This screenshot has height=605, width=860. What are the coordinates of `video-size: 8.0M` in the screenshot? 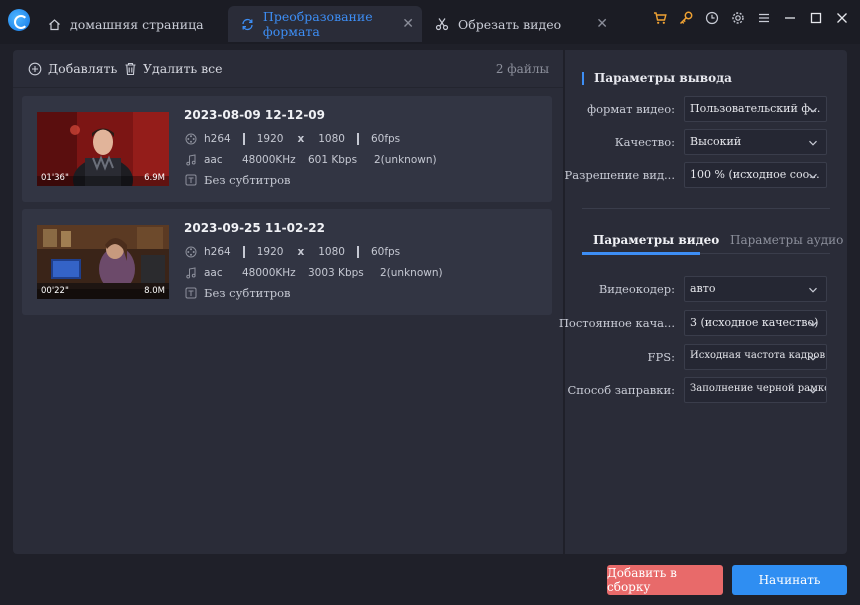 It's located at (154, 291).